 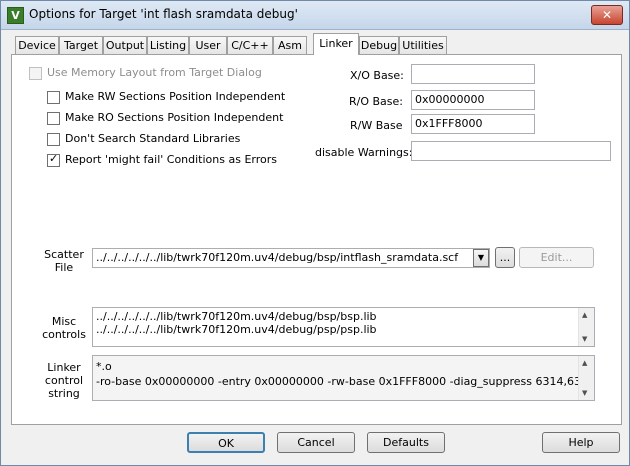 I want to click on tab-target: Target, so click(x=81, y=45).